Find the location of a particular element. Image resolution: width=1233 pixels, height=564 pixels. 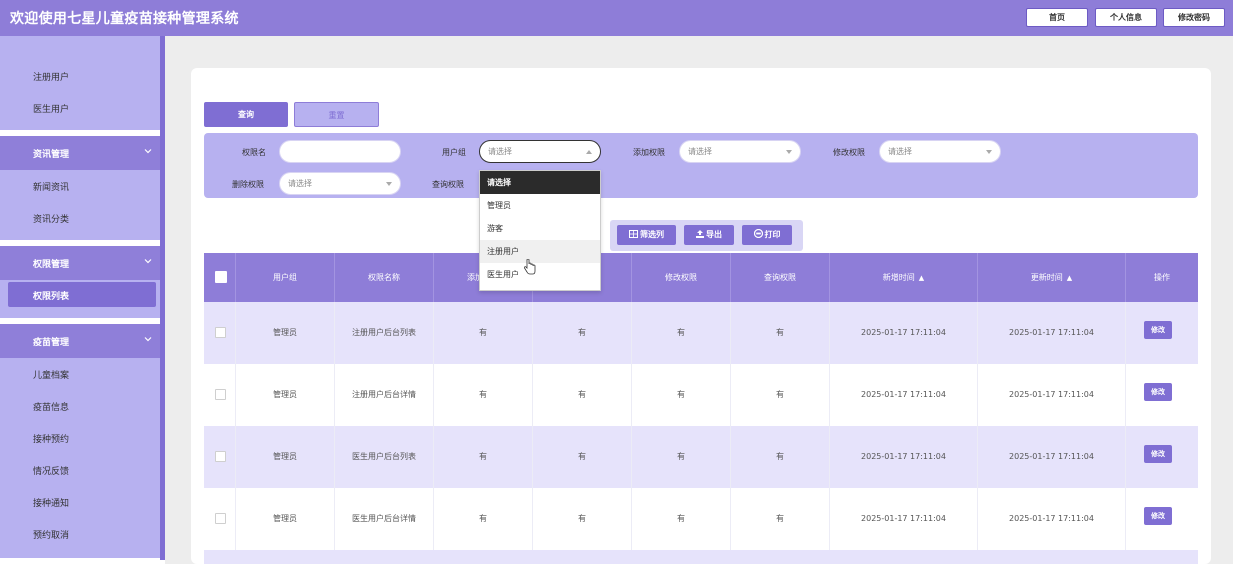

dropdown-option: 医生用户 is located at coordinates (540, 274).